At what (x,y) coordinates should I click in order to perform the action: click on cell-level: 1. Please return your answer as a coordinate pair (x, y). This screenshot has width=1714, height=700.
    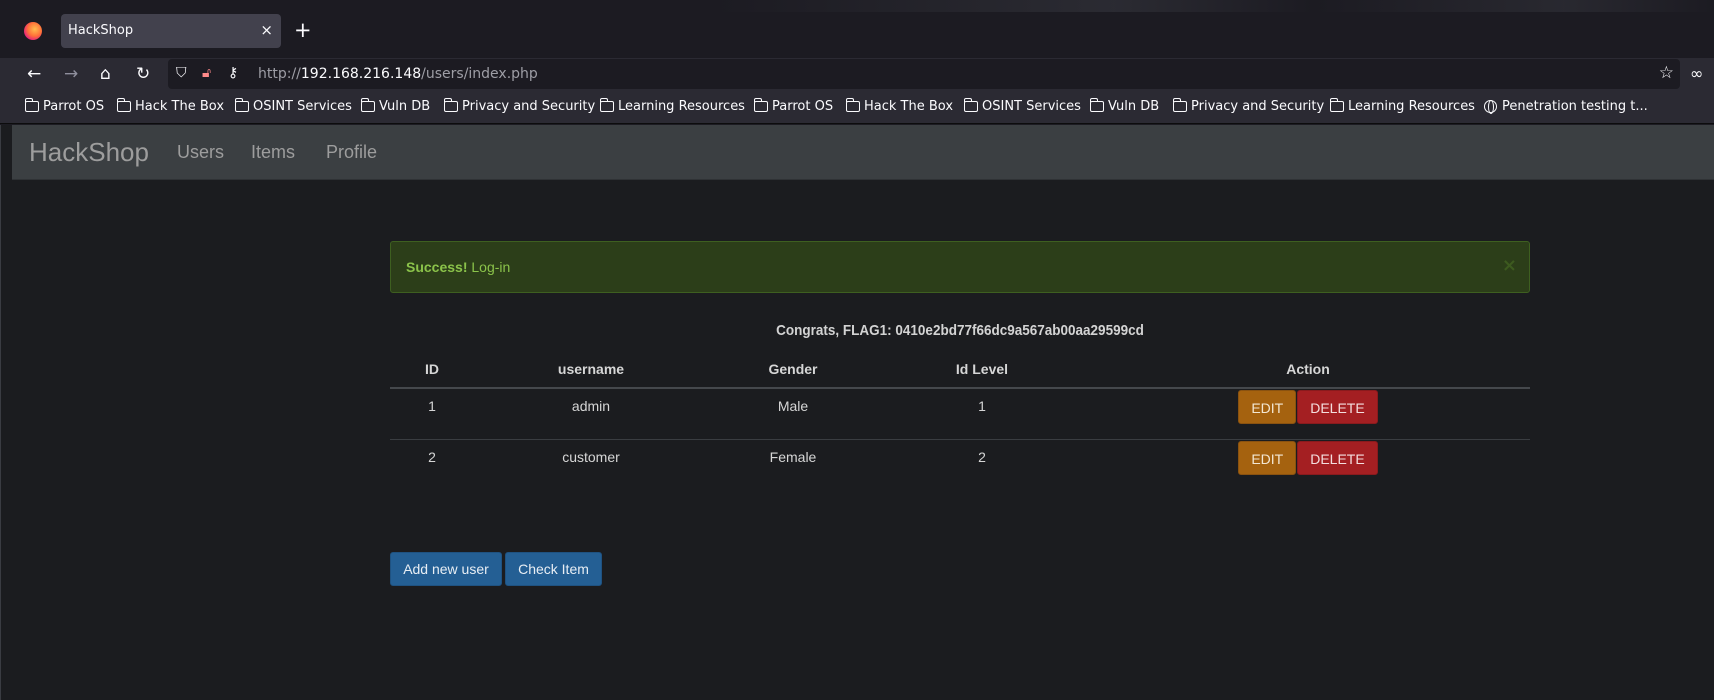
    Looking at the image, I should click on (982, 406).